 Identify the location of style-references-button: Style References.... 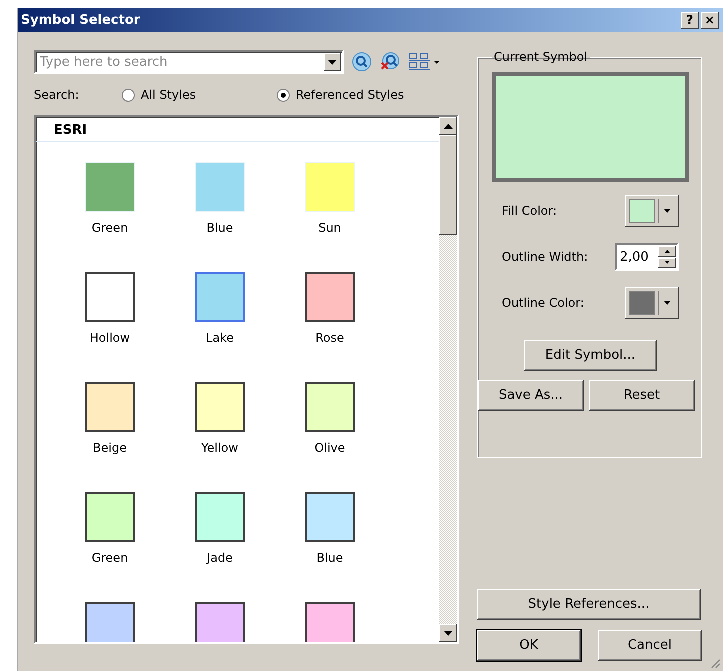
(589, 604).